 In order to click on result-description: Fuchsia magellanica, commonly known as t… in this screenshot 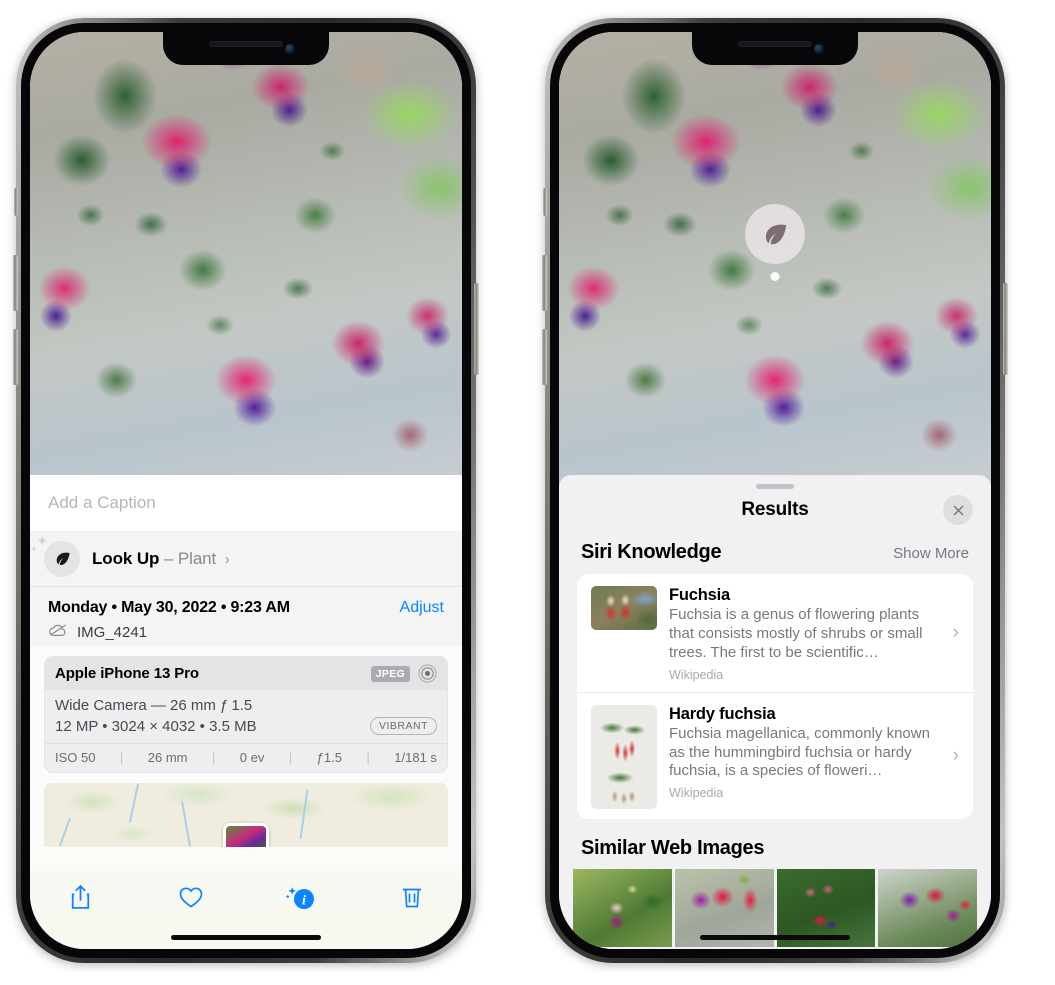, I will do `click(799, 752)`.